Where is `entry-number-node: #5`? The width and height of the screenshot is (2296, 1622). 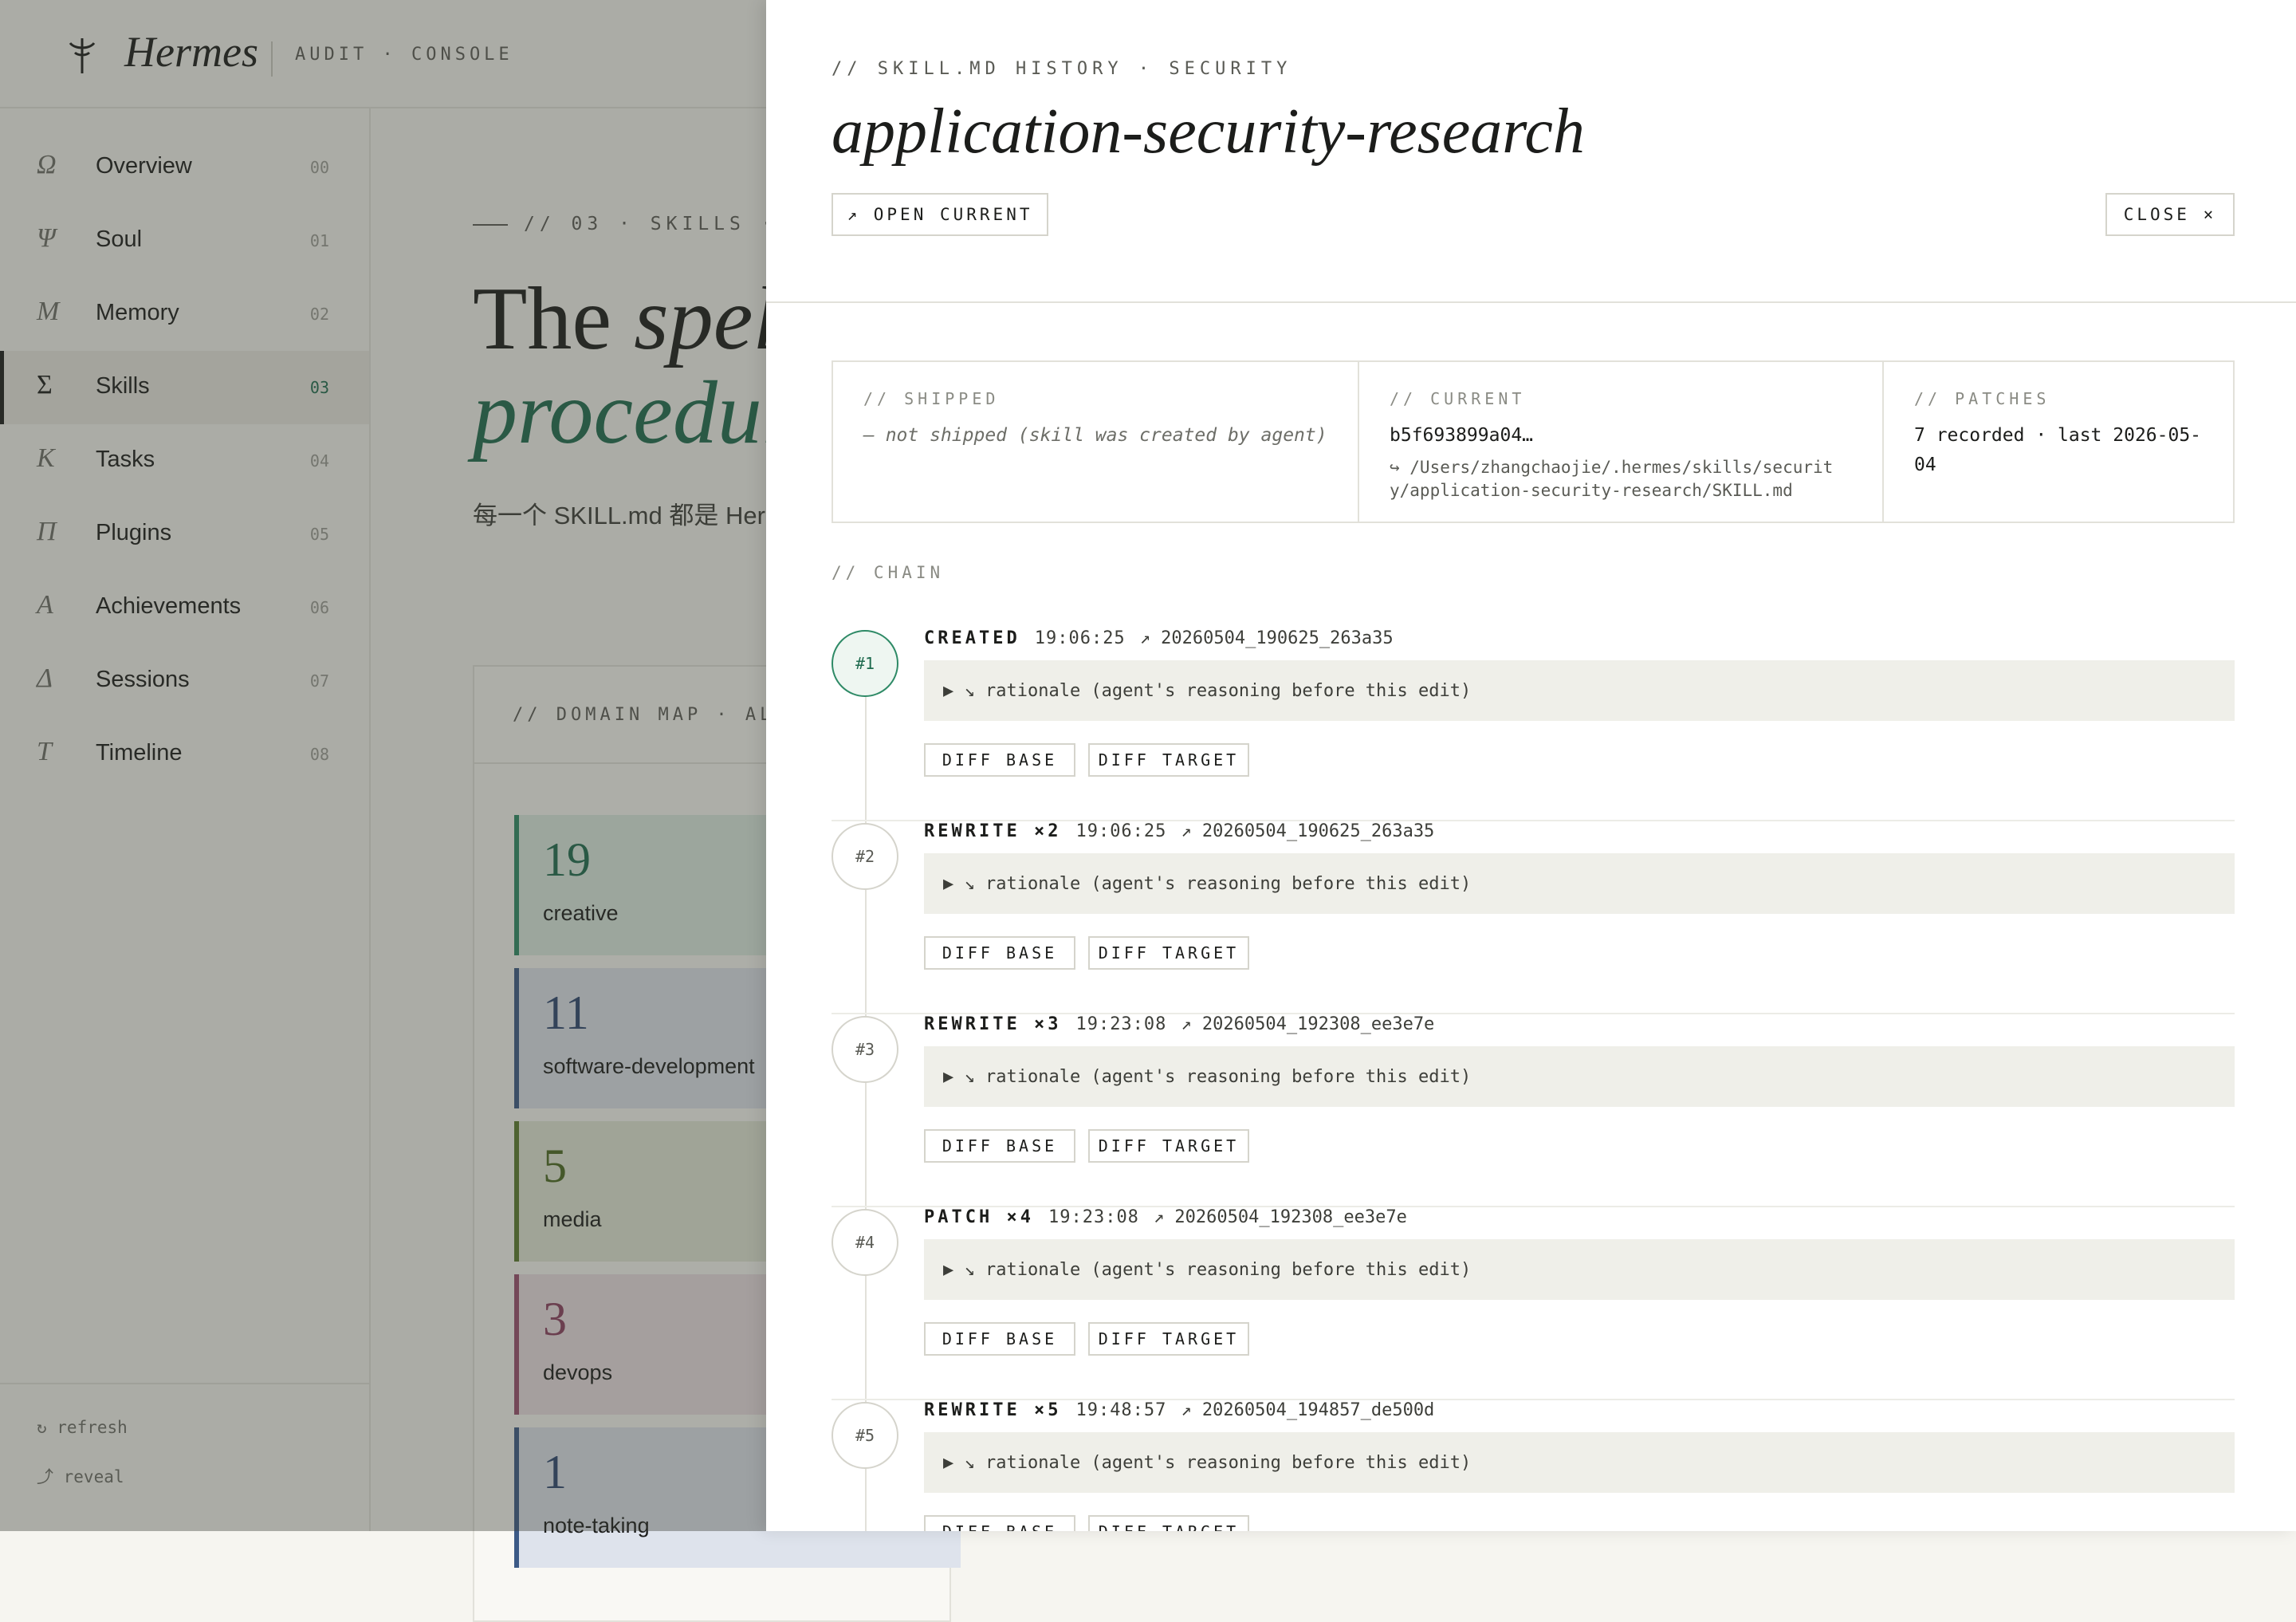
entry-number-node: #5 is located at coordinates (865, 1435).